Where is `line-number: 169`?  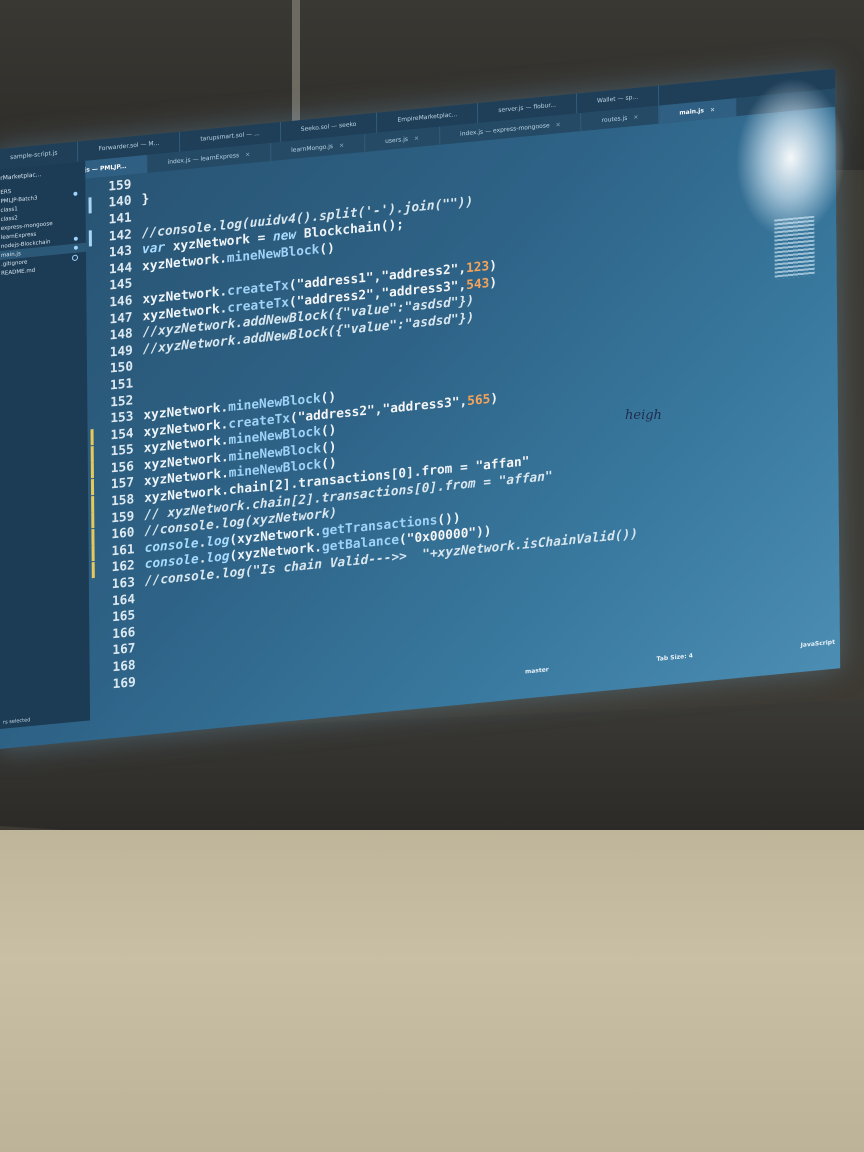 line-number: 169 is located at coordinates (124, 683).